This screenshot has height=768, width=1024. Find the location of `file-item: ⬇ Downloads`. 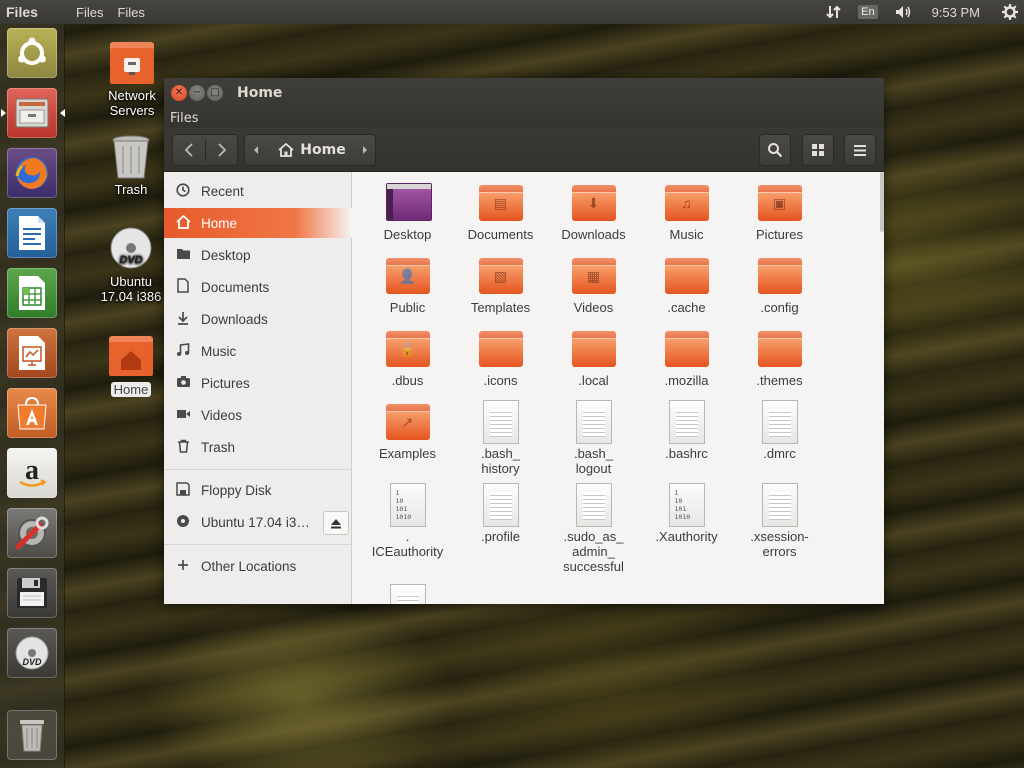

file-item: ⬇ Downloads is located at coordinates (593, 211).